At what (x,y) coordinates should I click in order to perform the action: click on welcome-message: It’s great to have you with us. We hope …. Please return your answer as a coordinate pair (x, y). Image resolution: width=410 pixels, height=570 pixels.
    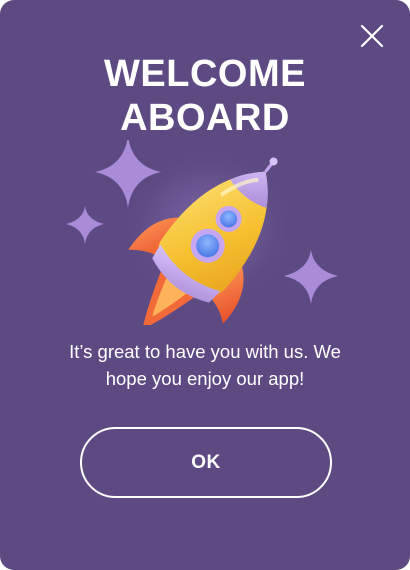
    Looking at the image, I should click on (205, 365).